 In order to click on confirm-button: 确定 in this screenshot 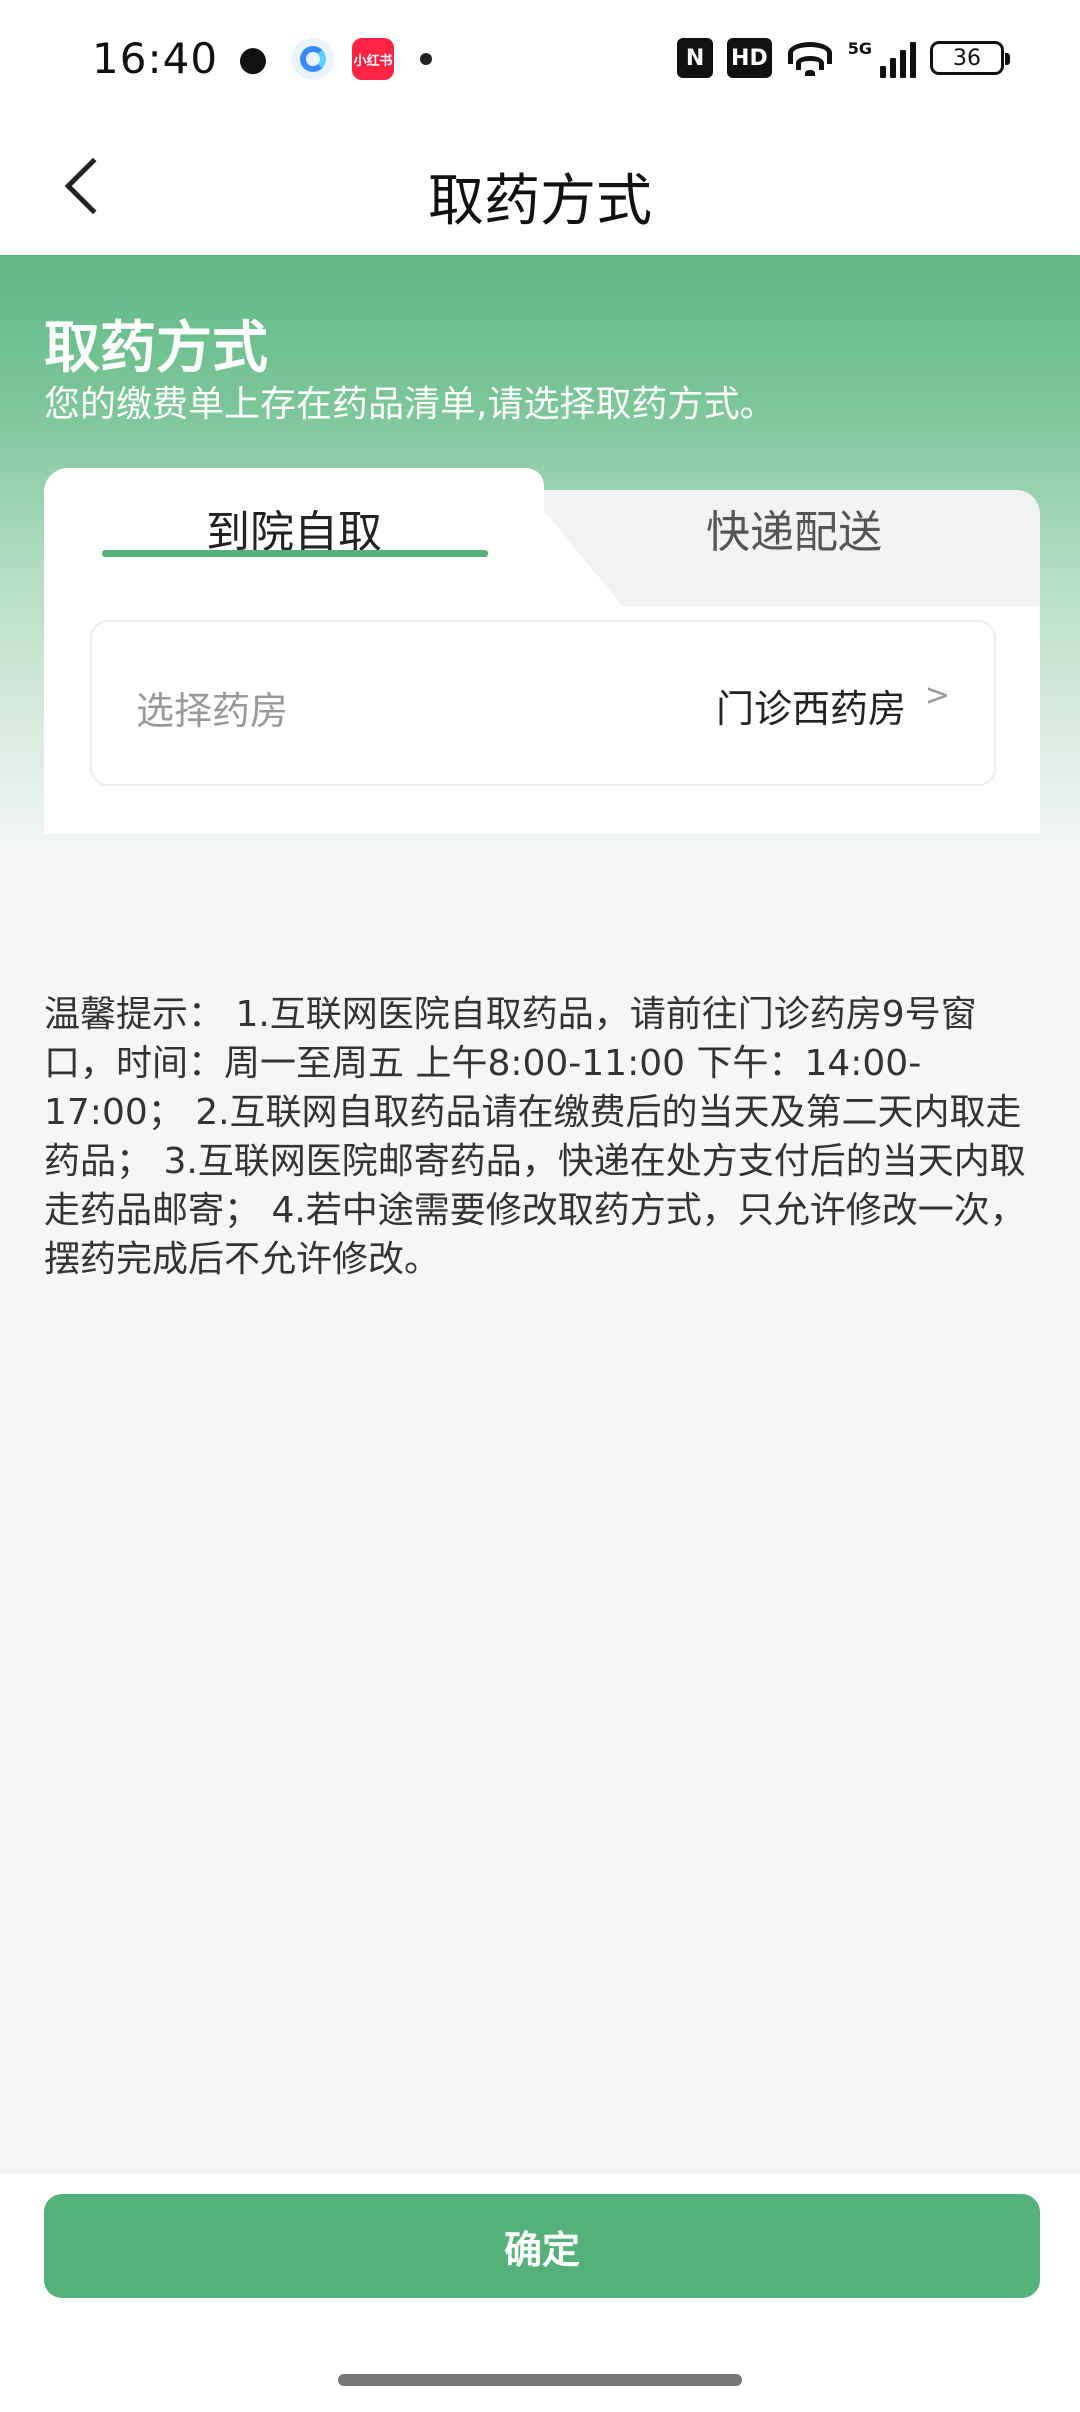, I will do `click(542, 2246)`.